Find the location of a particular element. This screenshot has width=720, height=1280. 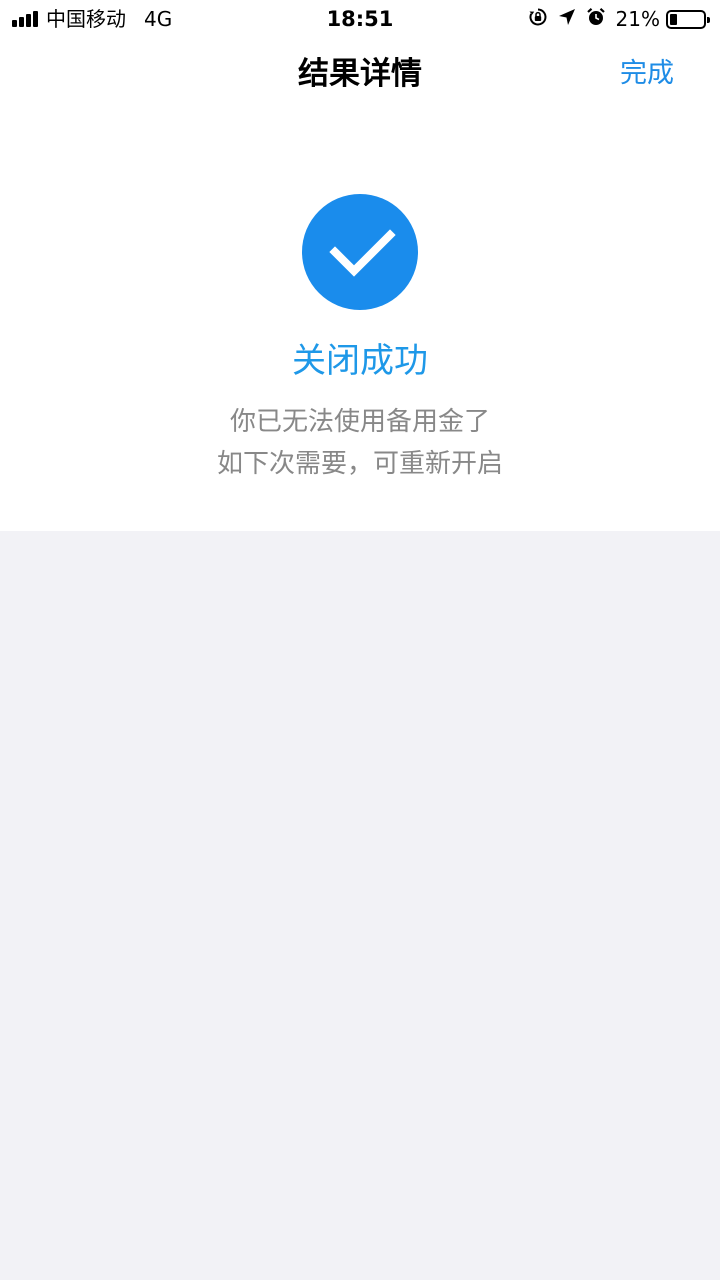

checkmark-circle-icon is located at coordinates (360, 252).